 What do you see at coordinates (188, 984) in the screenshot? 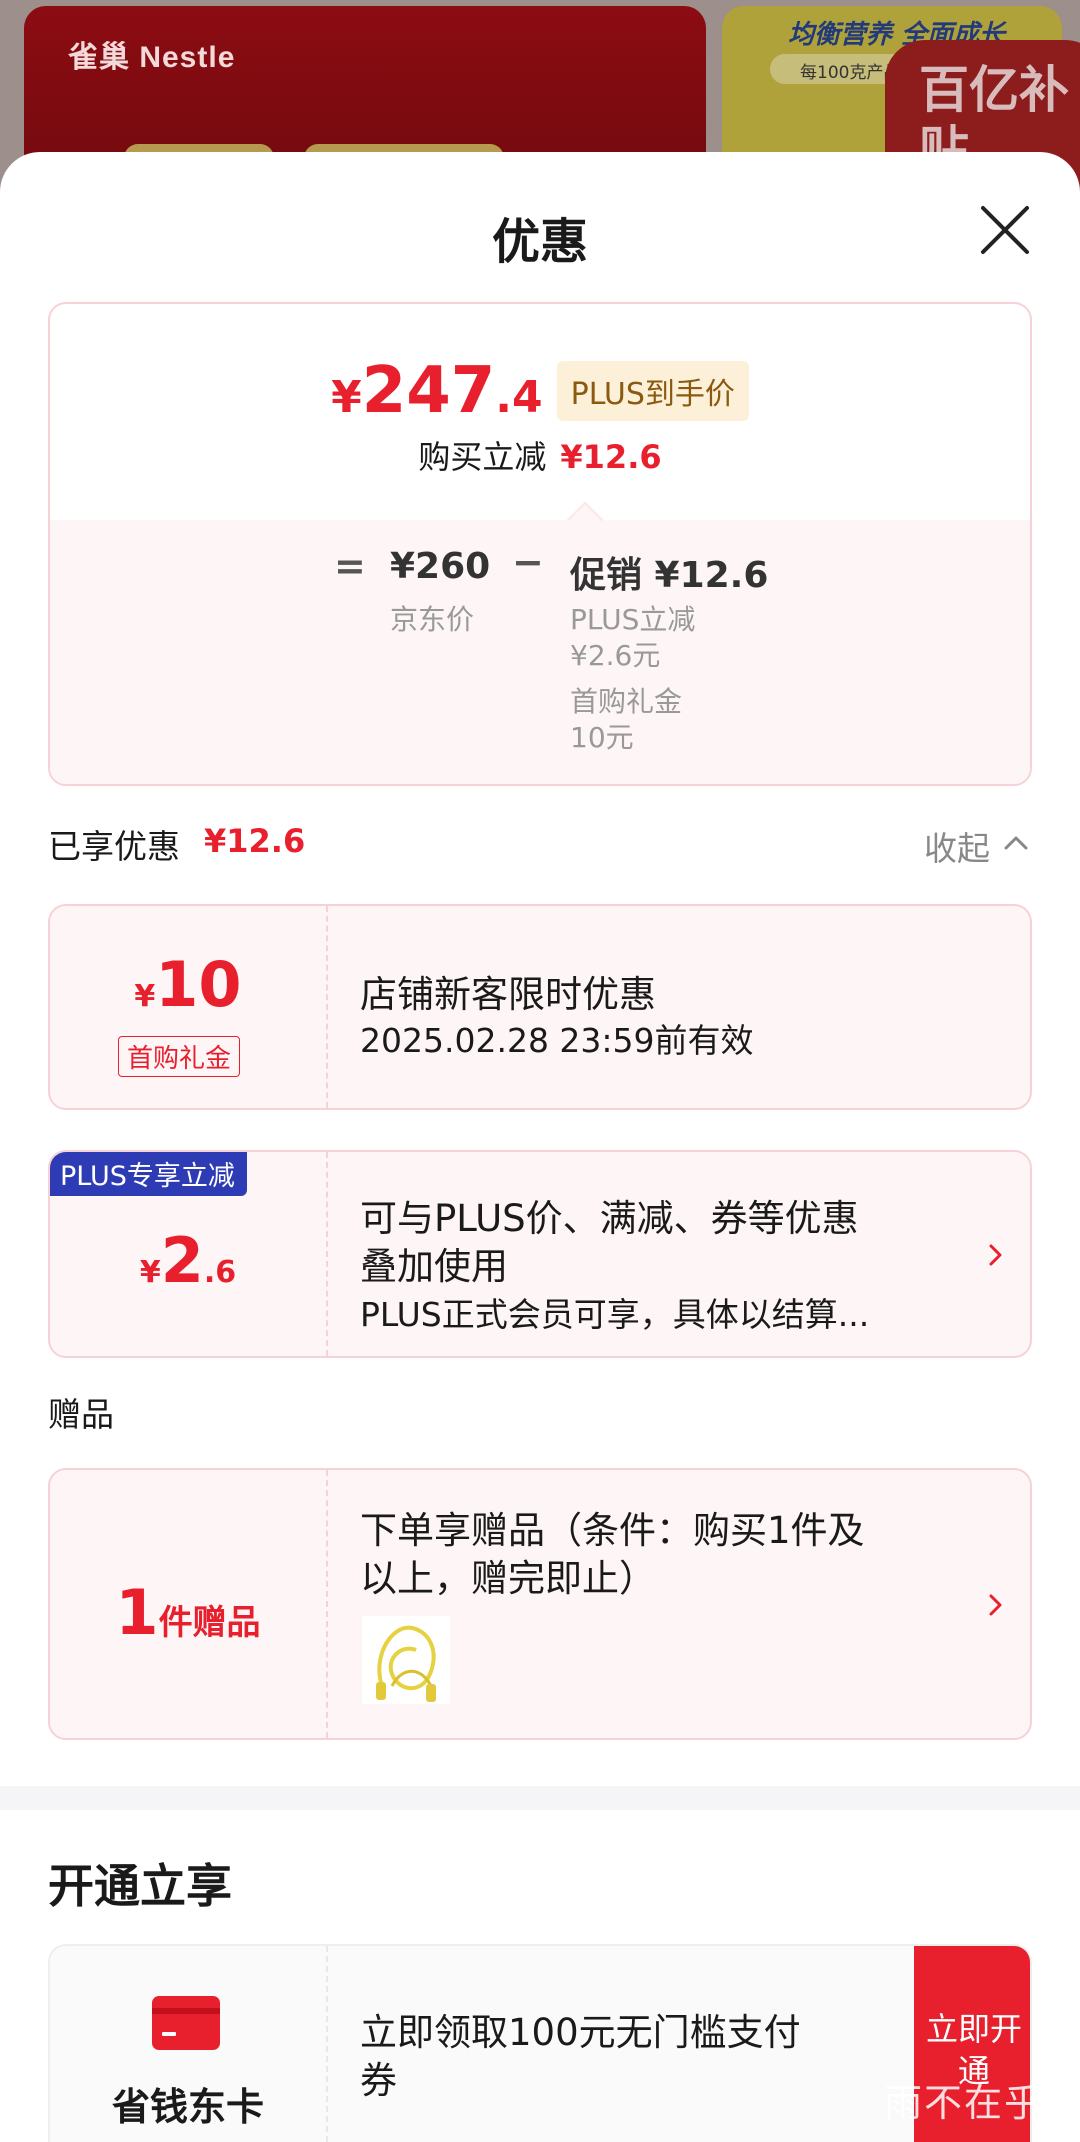
I see `coupon-amount: ¥10` at bounding box center [188, 984].